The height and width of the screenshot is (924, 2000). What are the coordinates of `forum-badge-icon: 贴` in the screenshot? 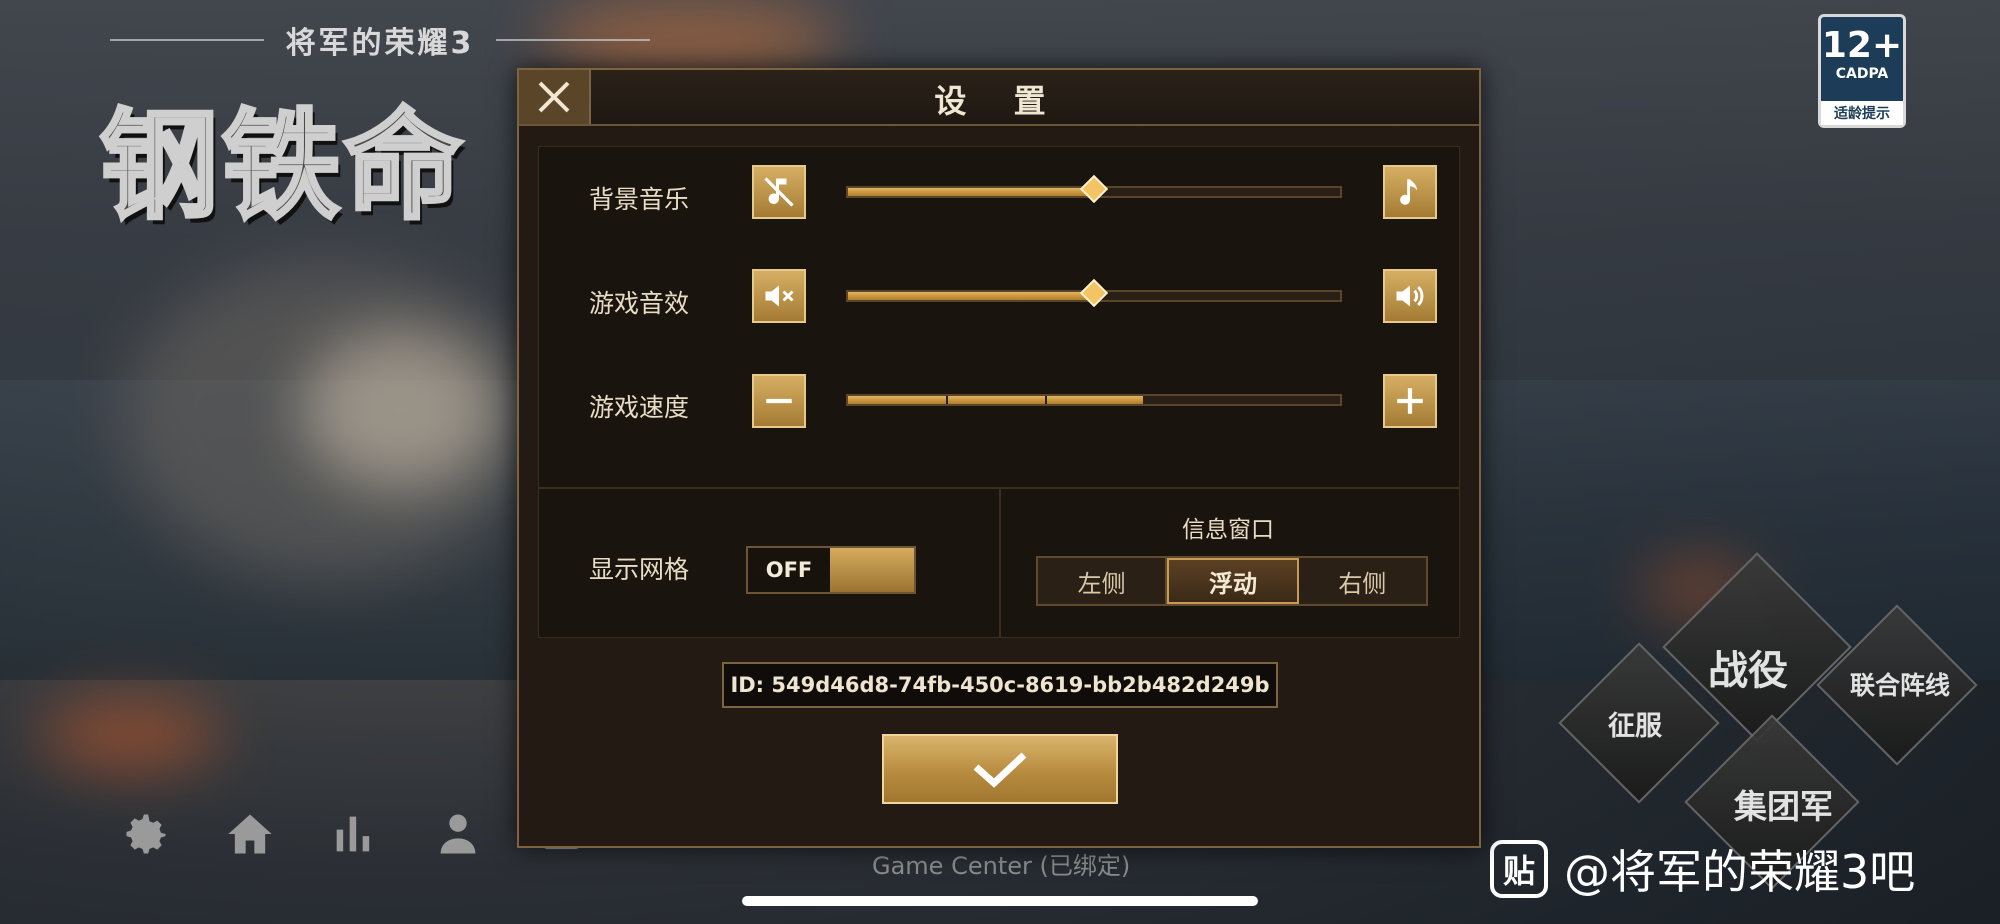 It's located at (1519, 869).